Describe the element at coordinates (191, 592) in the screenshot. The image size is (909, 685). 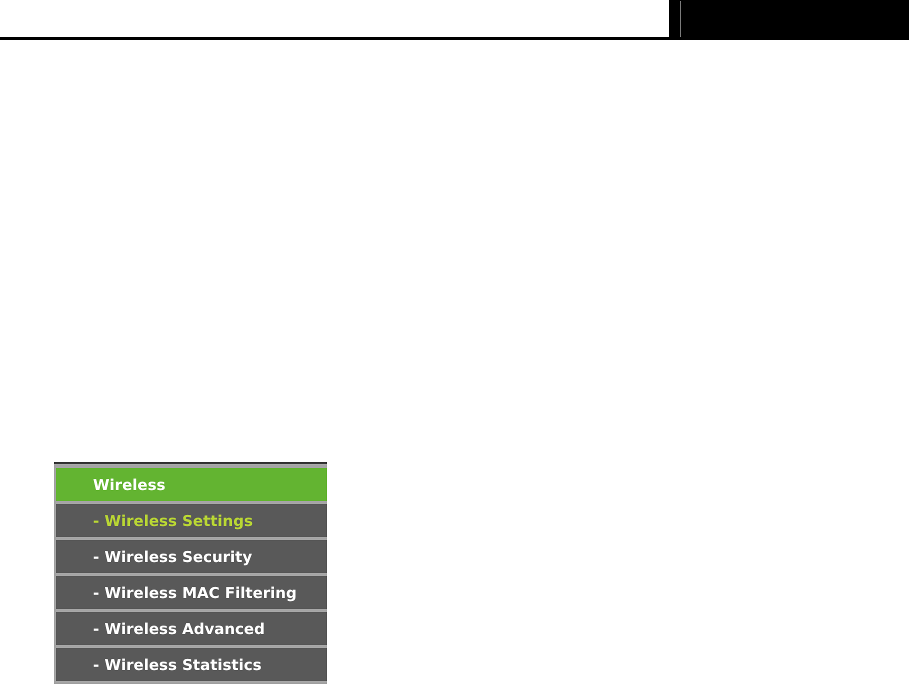
I see `menu-item: - Wireless MAC Filtering` at that location.